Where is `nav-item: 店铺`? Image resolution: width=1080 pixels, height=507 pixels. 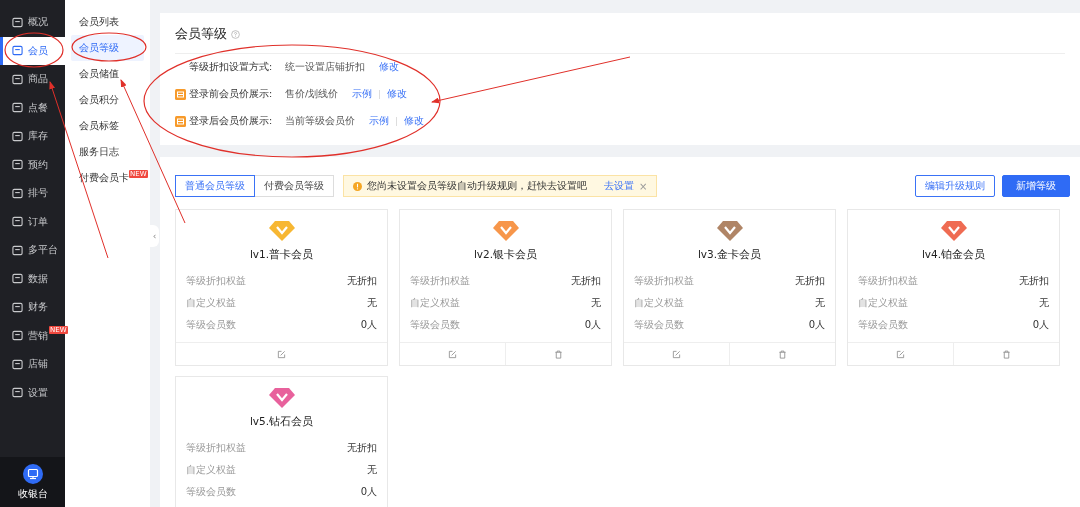 nav-item: 店铺 is located at coordinates (32, 364).